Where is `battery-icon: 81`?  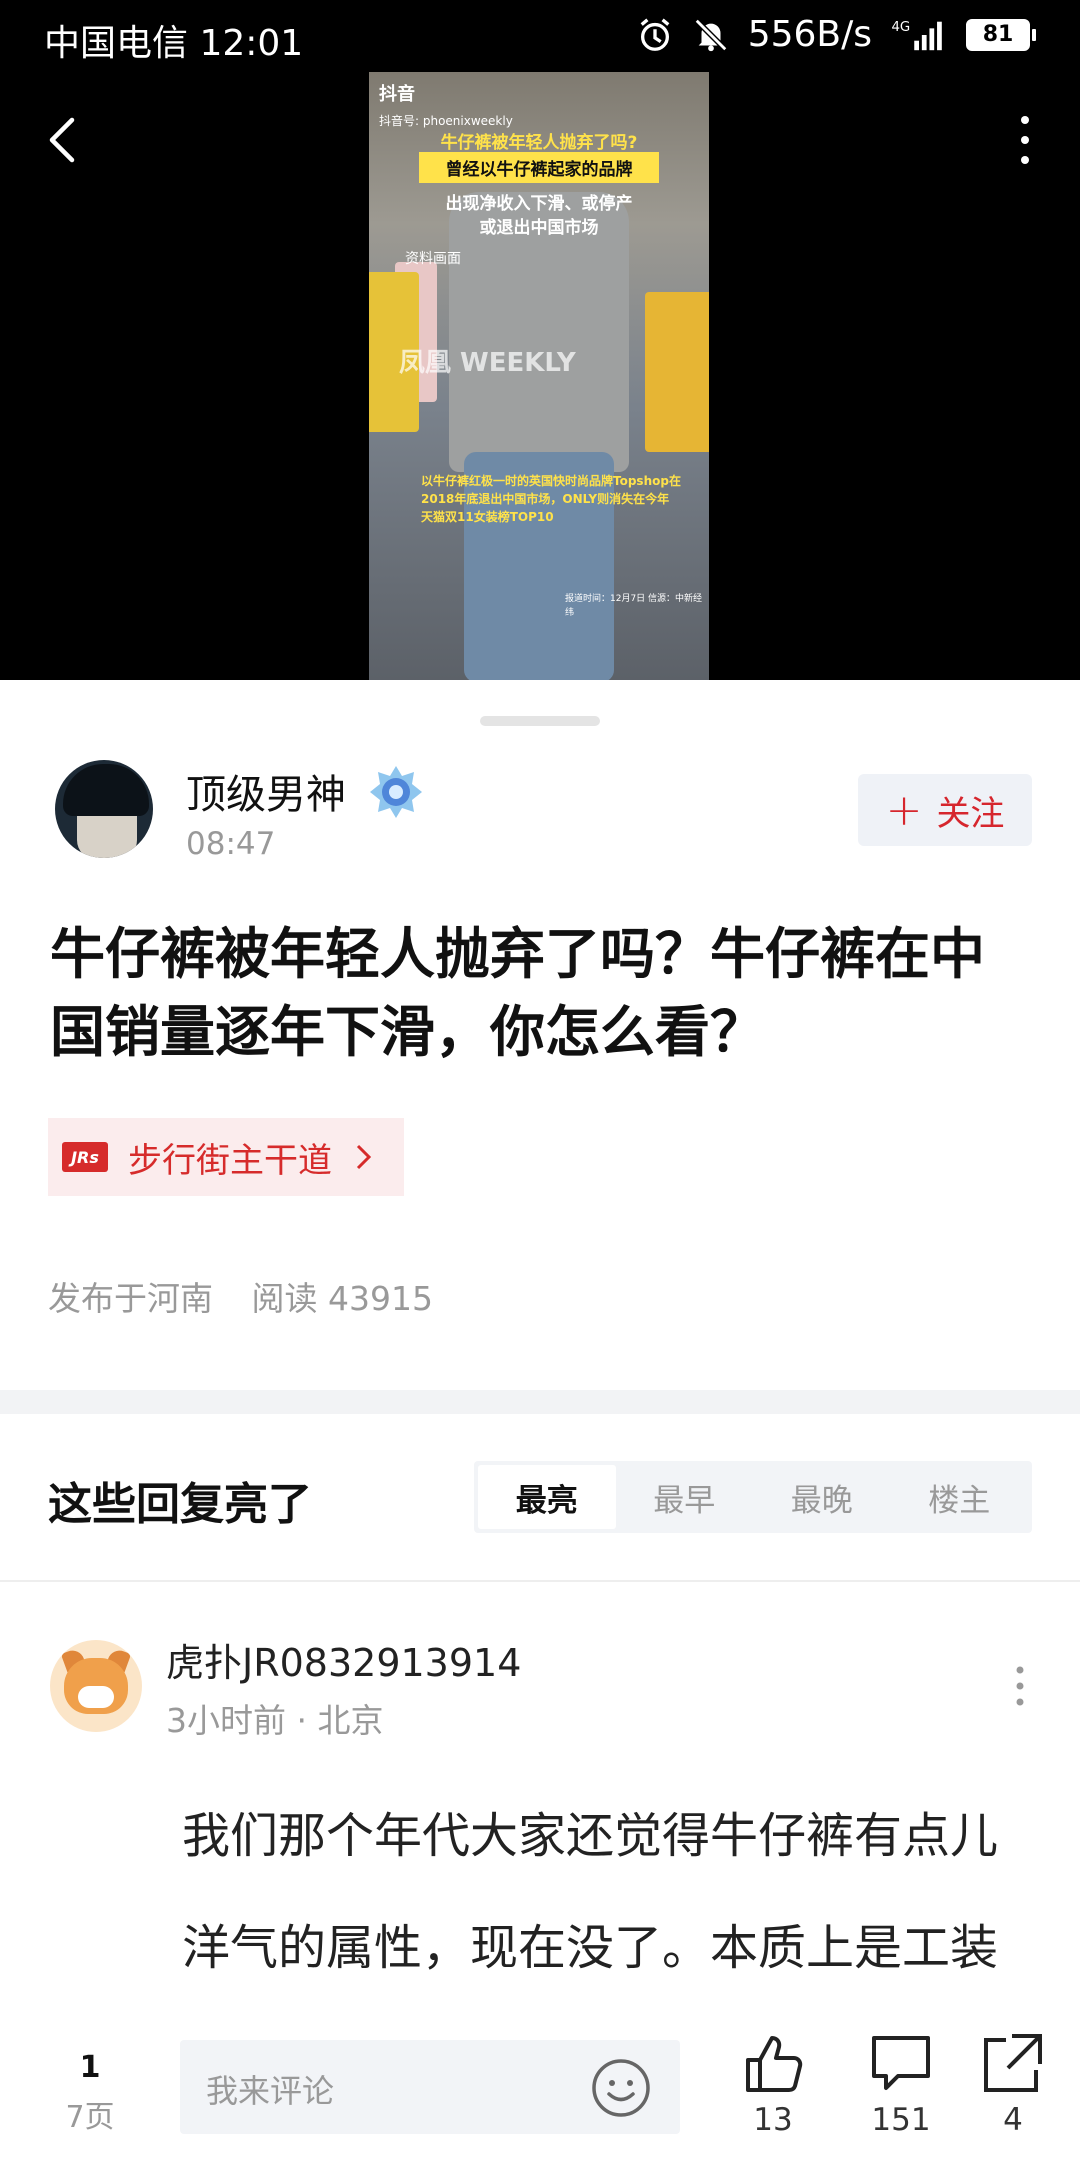 battery-icon: 81 is located at coordinates (1001, 34).